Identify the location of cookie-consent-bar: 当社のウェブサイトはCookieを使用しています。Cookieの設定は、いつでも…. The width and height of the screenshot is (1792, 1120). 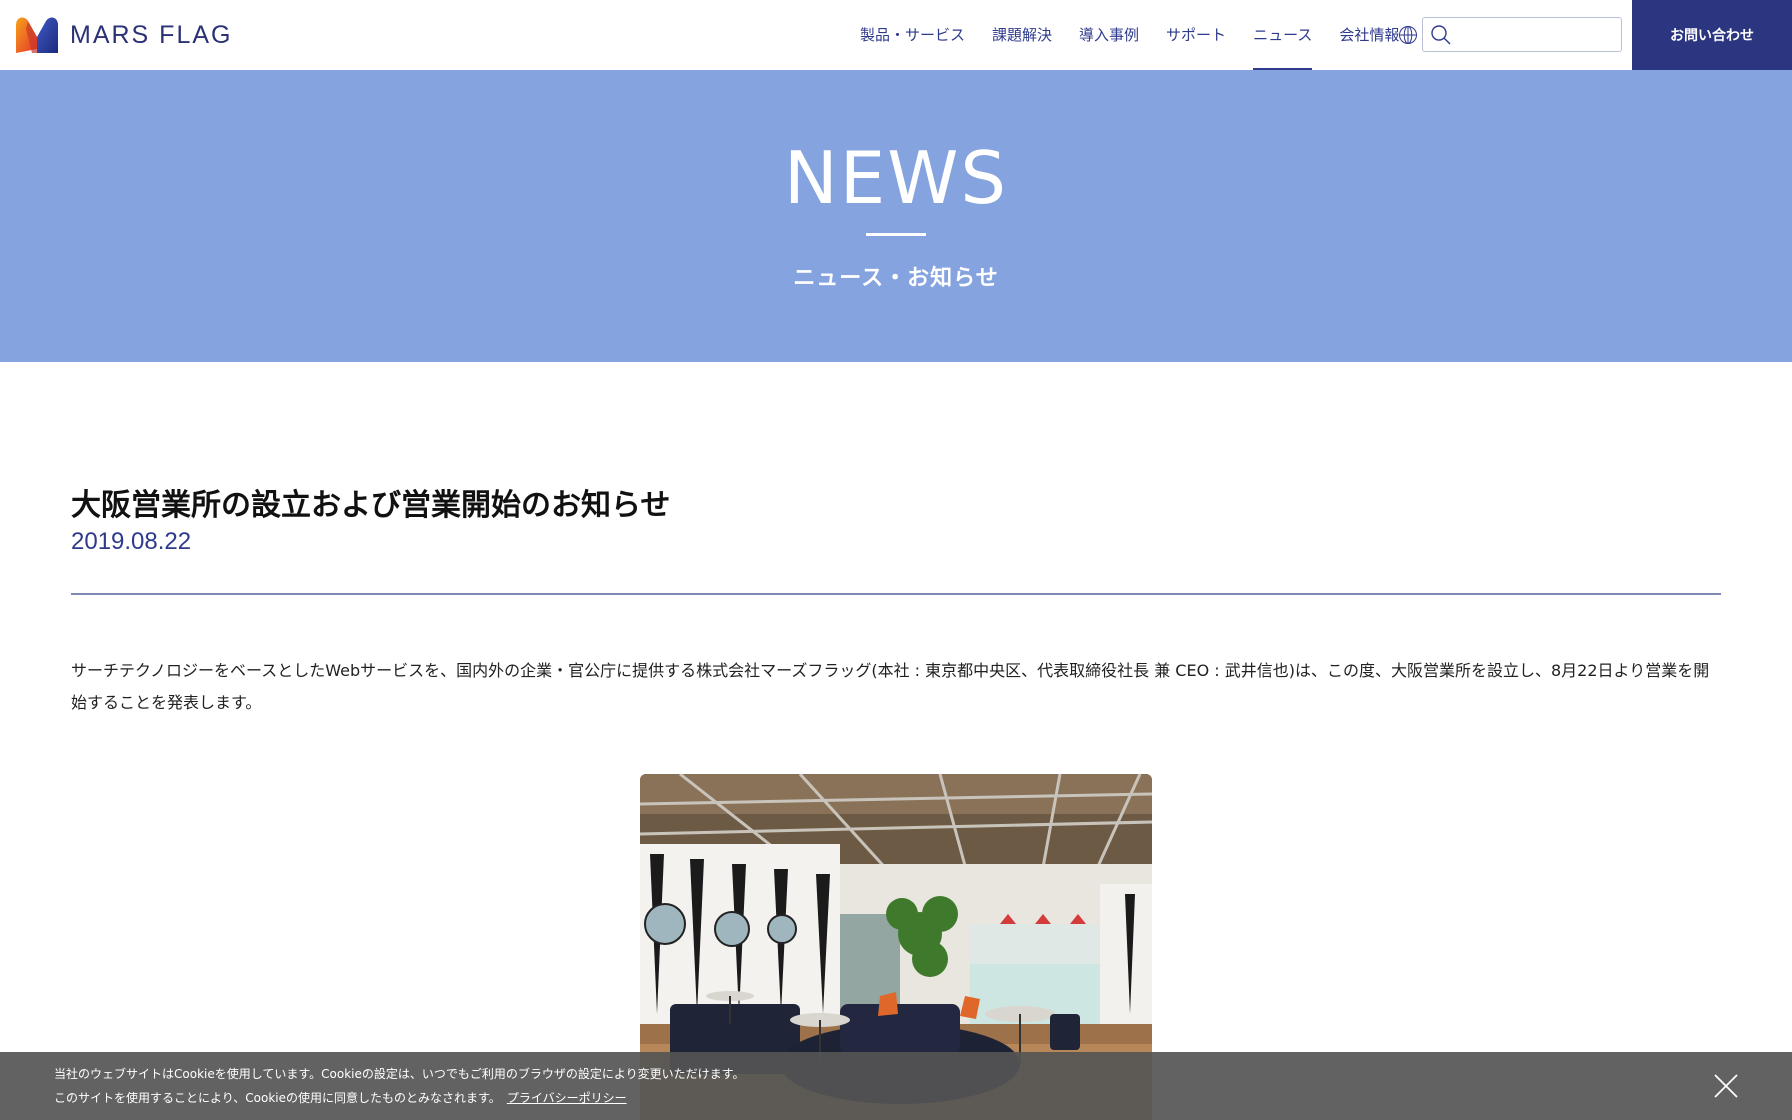
(896, 1086).